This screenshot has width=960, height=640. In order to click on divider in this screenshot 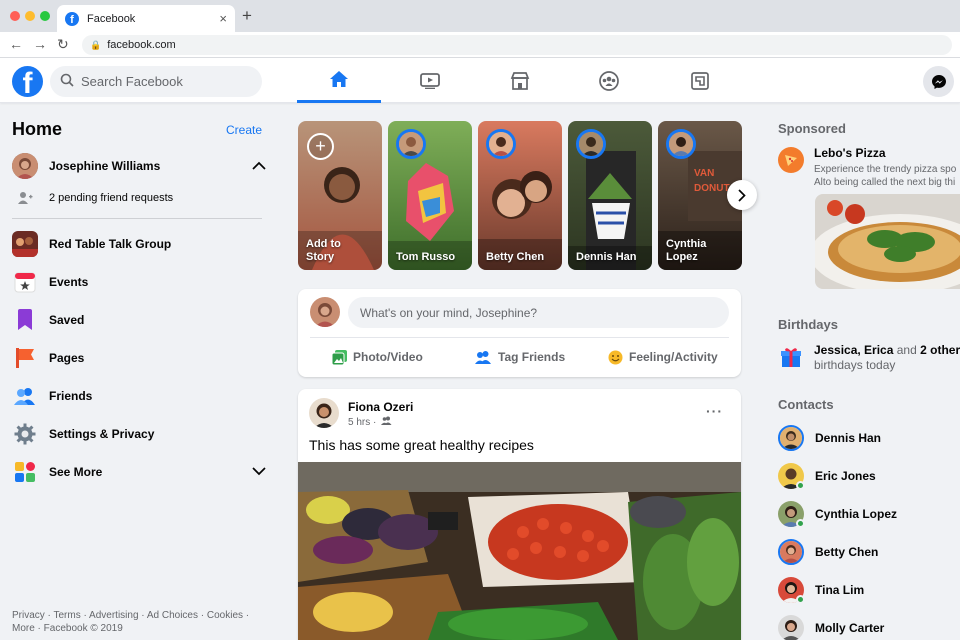, I will do `click(137, 218)`.